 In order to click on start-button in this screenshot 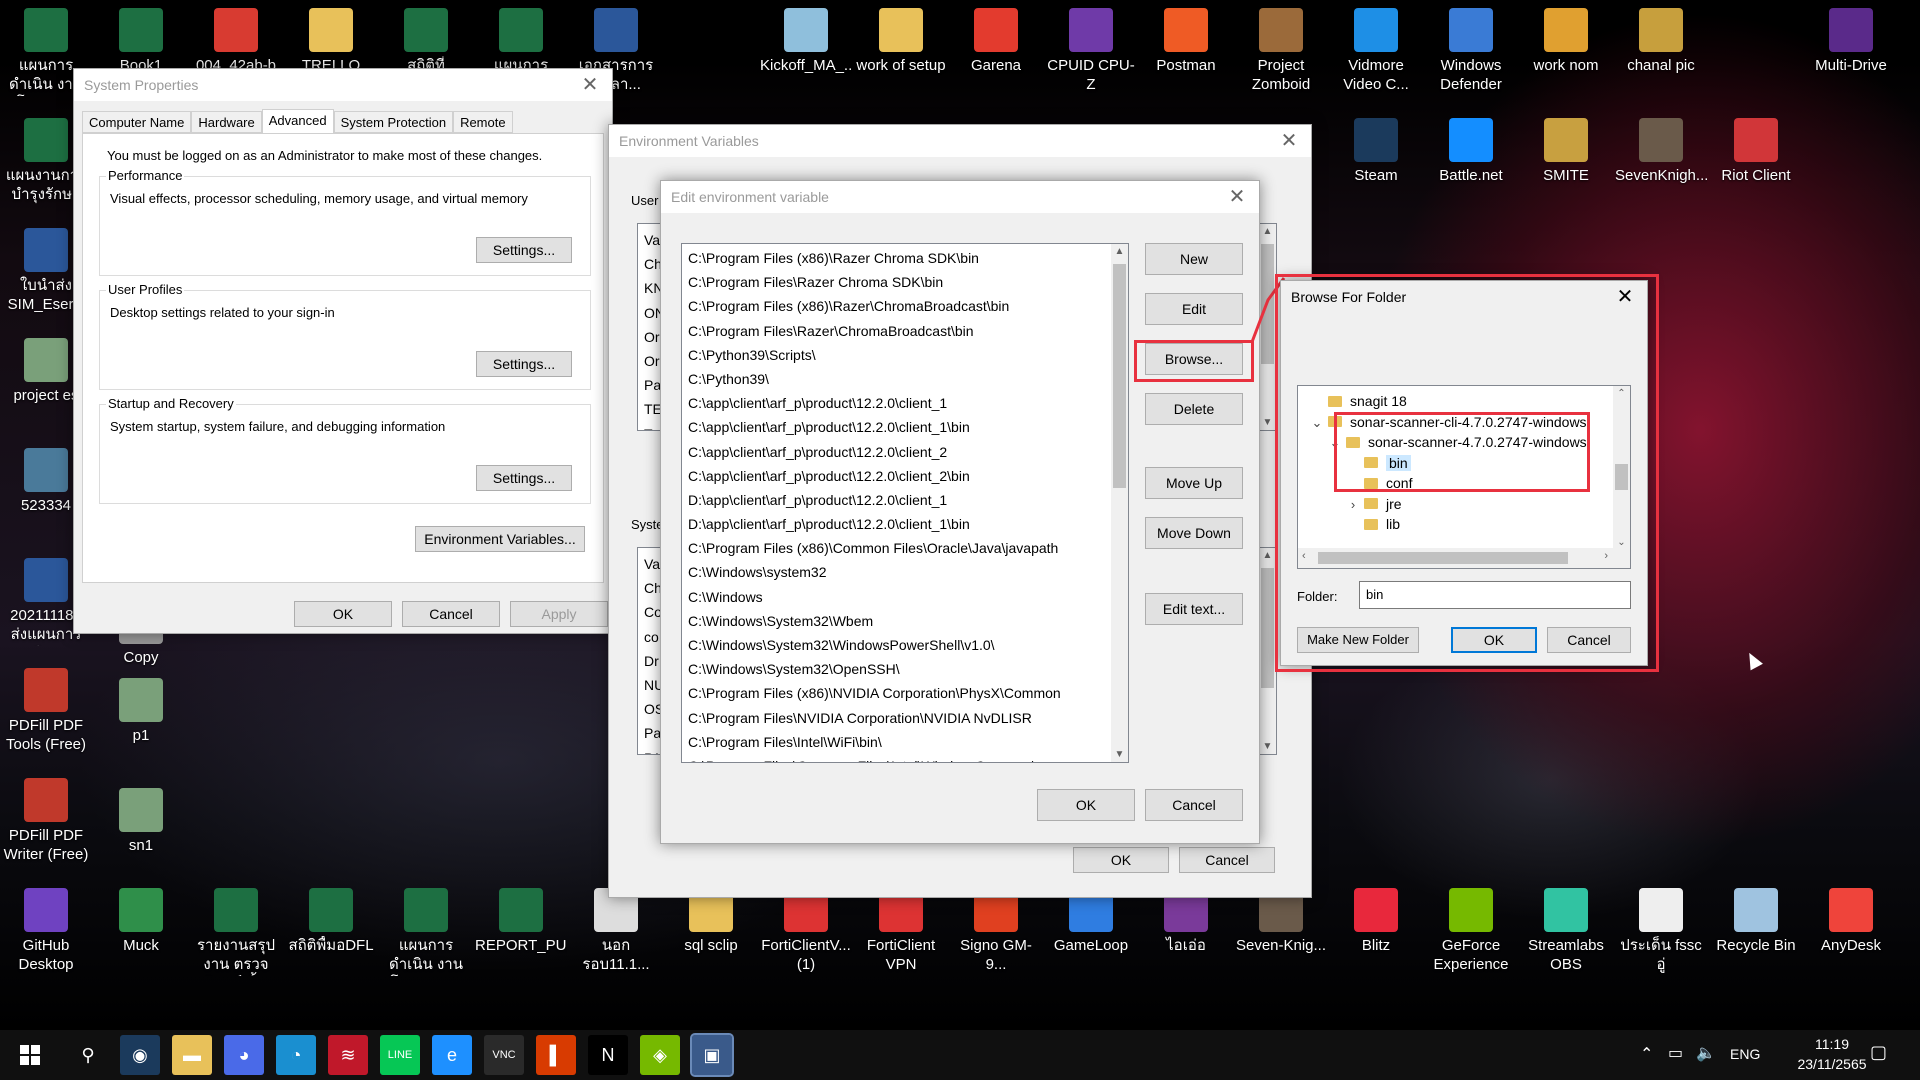, I will do `click(30, 1055)`.